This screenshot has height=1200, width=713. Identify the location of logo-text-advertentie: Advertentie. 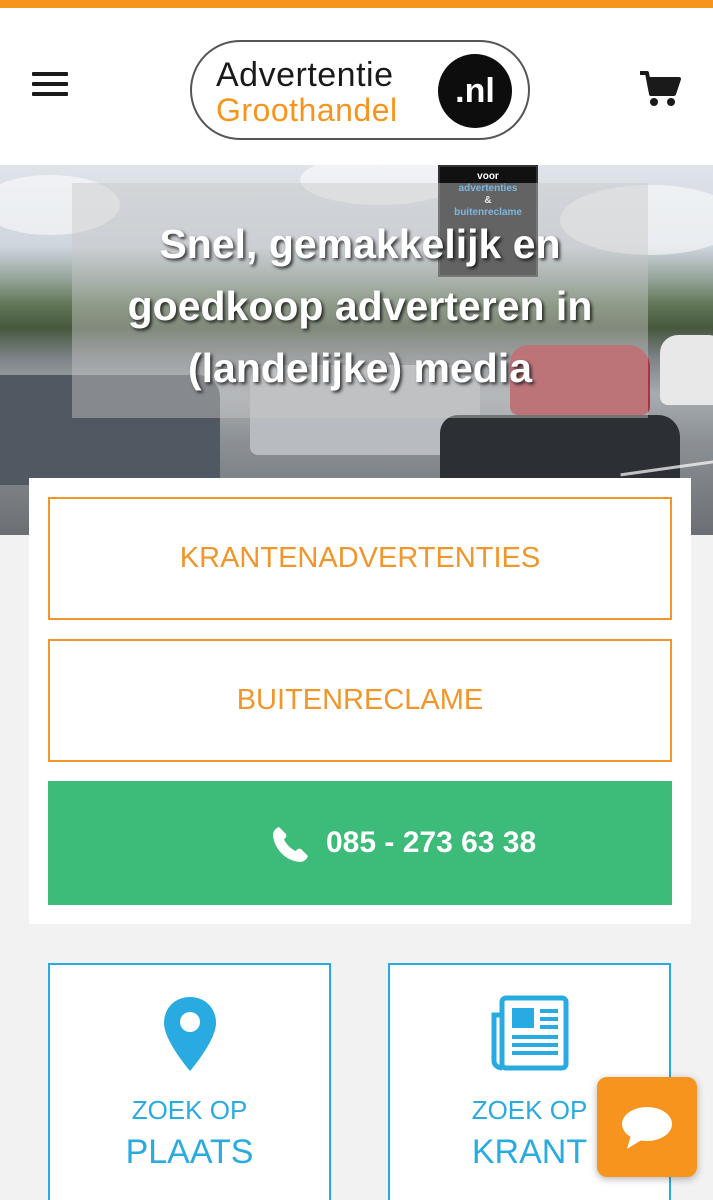
(305, 75).